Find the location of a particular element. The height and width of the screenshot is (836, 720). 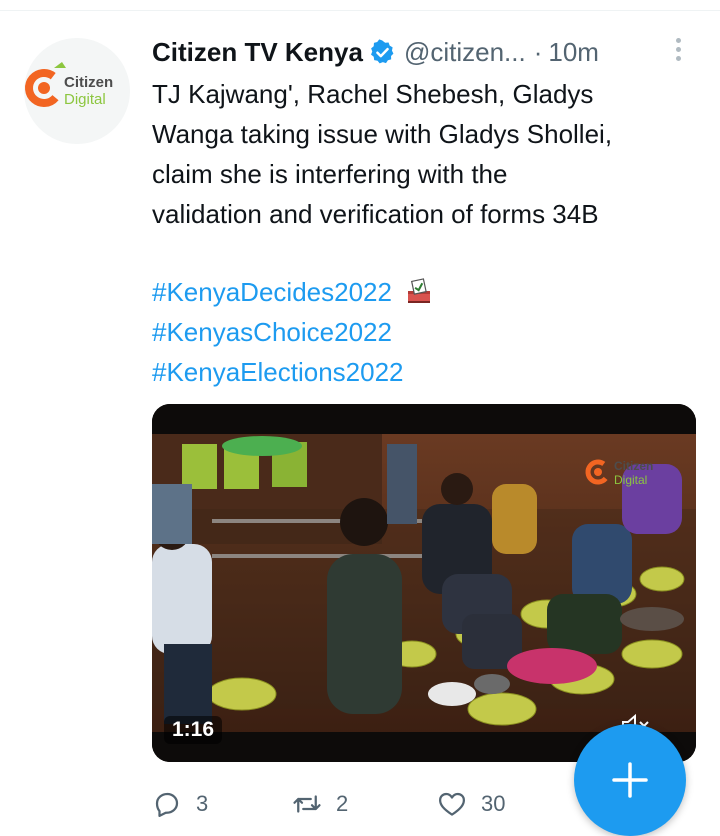

compose-plus-icon is located at coordinates (630, 780).